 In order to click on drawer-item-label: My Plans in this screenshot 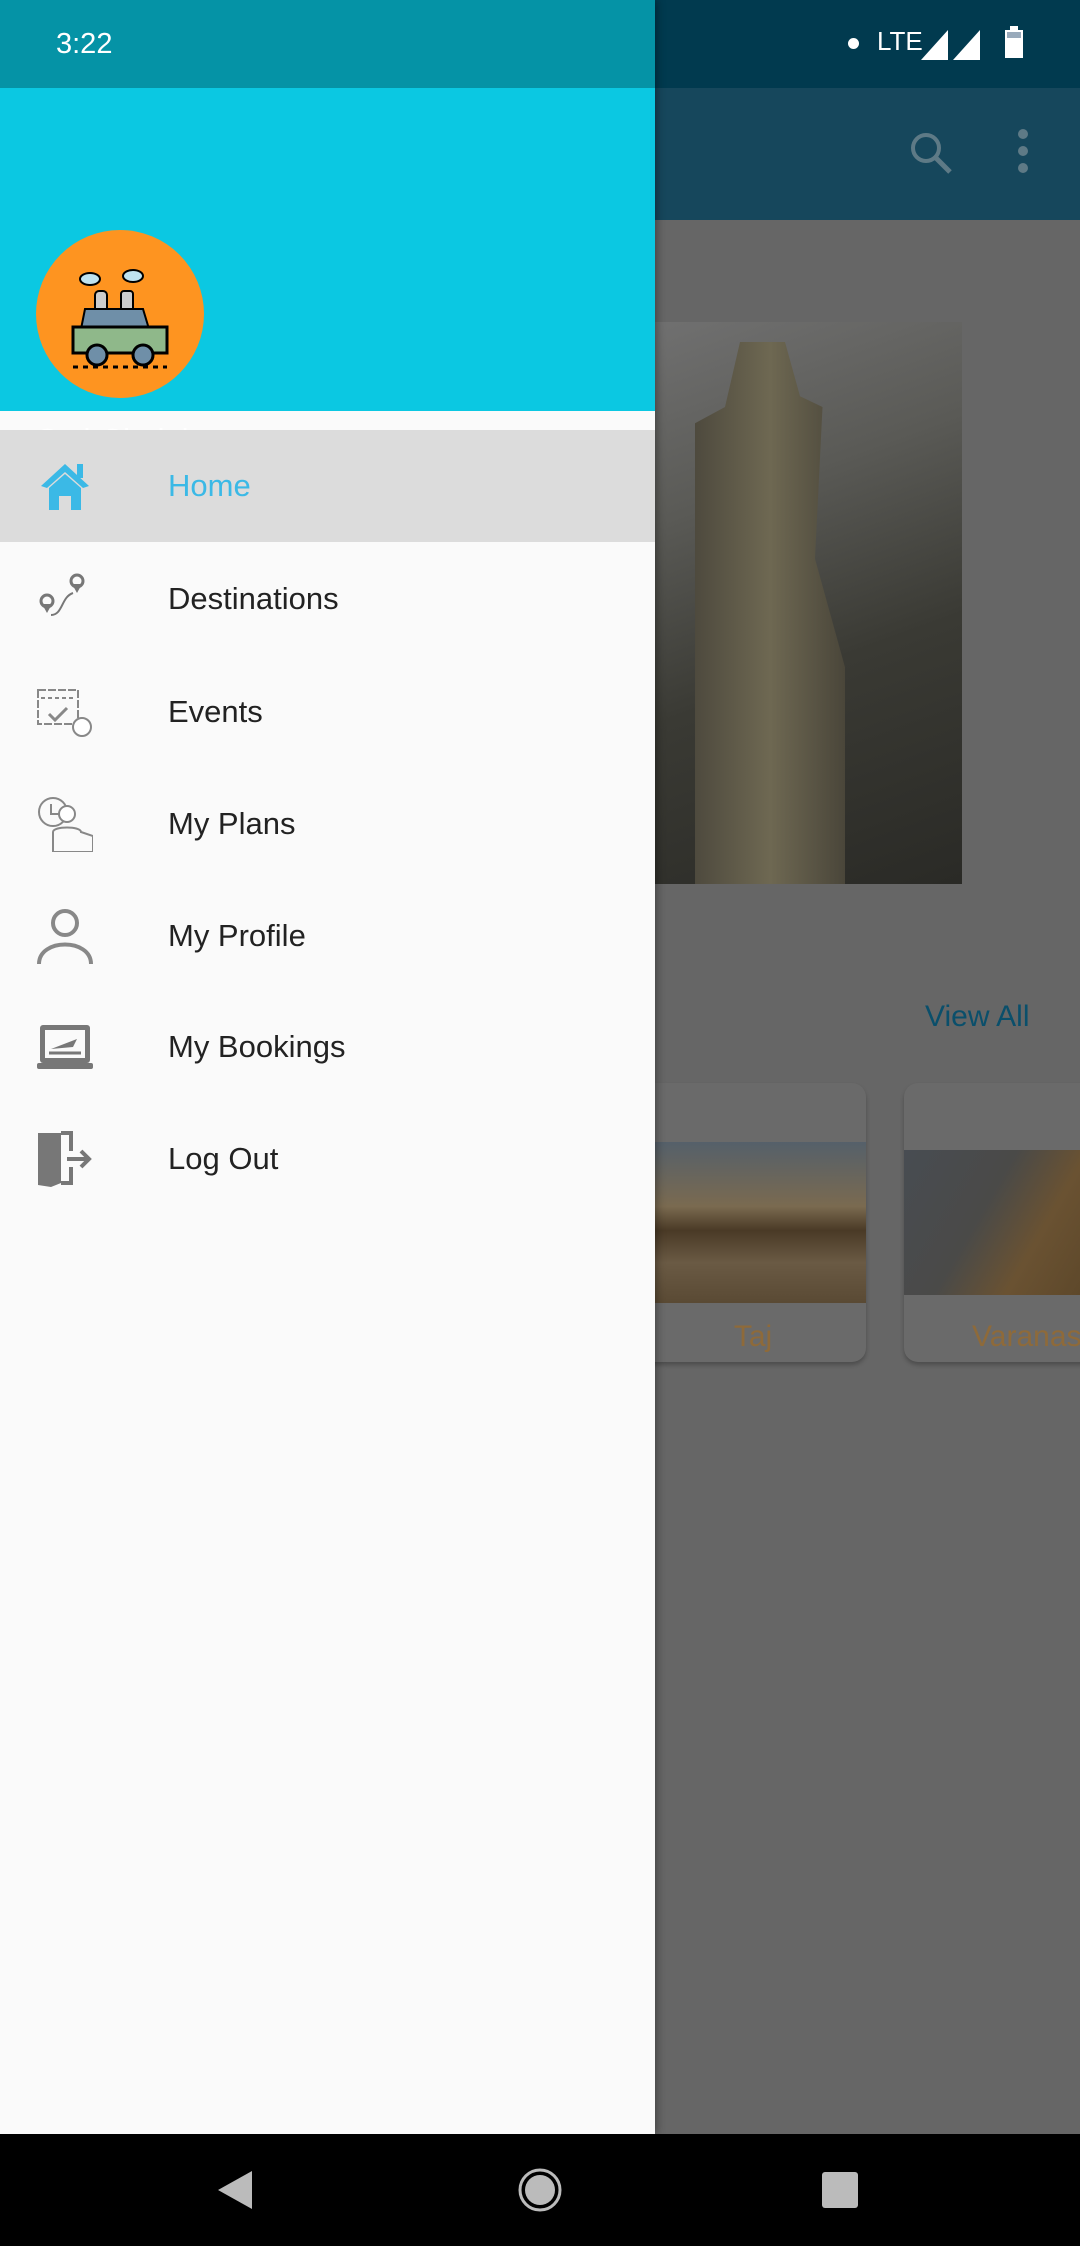, I will do `click(232, 823)`.